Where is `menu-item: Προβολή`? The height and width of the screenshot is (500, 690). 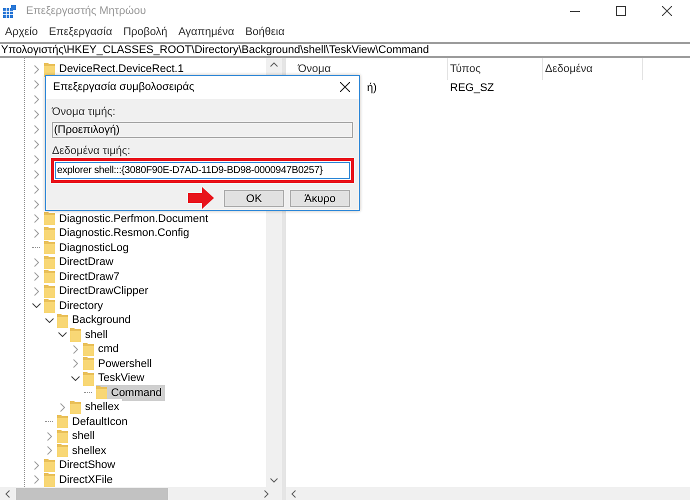 menu-item: Προβολή is located at coordinates (145, 32).